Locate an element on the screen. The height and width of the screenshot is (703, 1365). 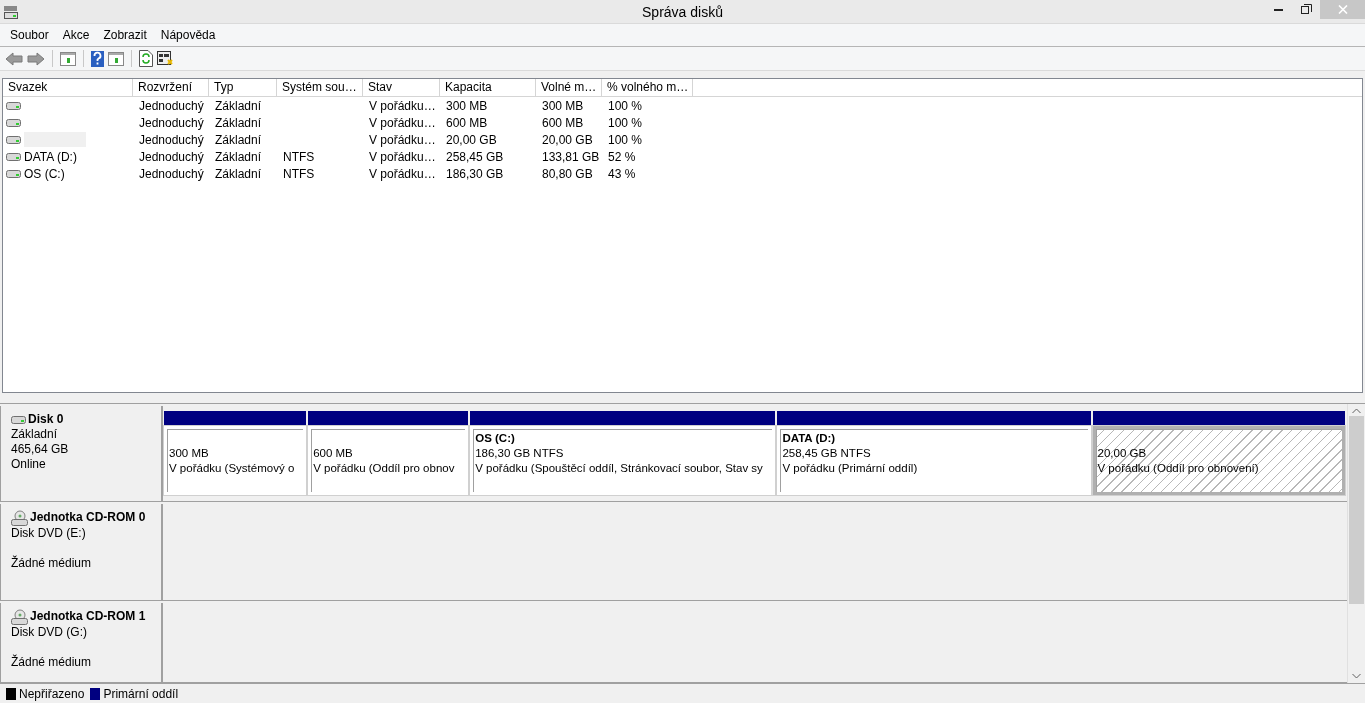
disk-name-text: Jednotka CD-ROM 0 is located at coordinates (88, 518).